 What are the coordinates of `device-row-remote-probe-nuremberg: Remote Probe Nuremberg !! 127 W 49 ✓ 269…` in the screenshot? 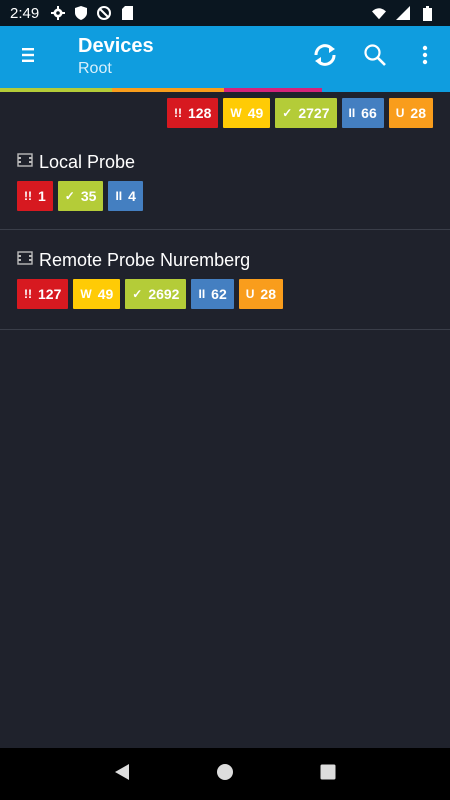 It's located at (225, 280).